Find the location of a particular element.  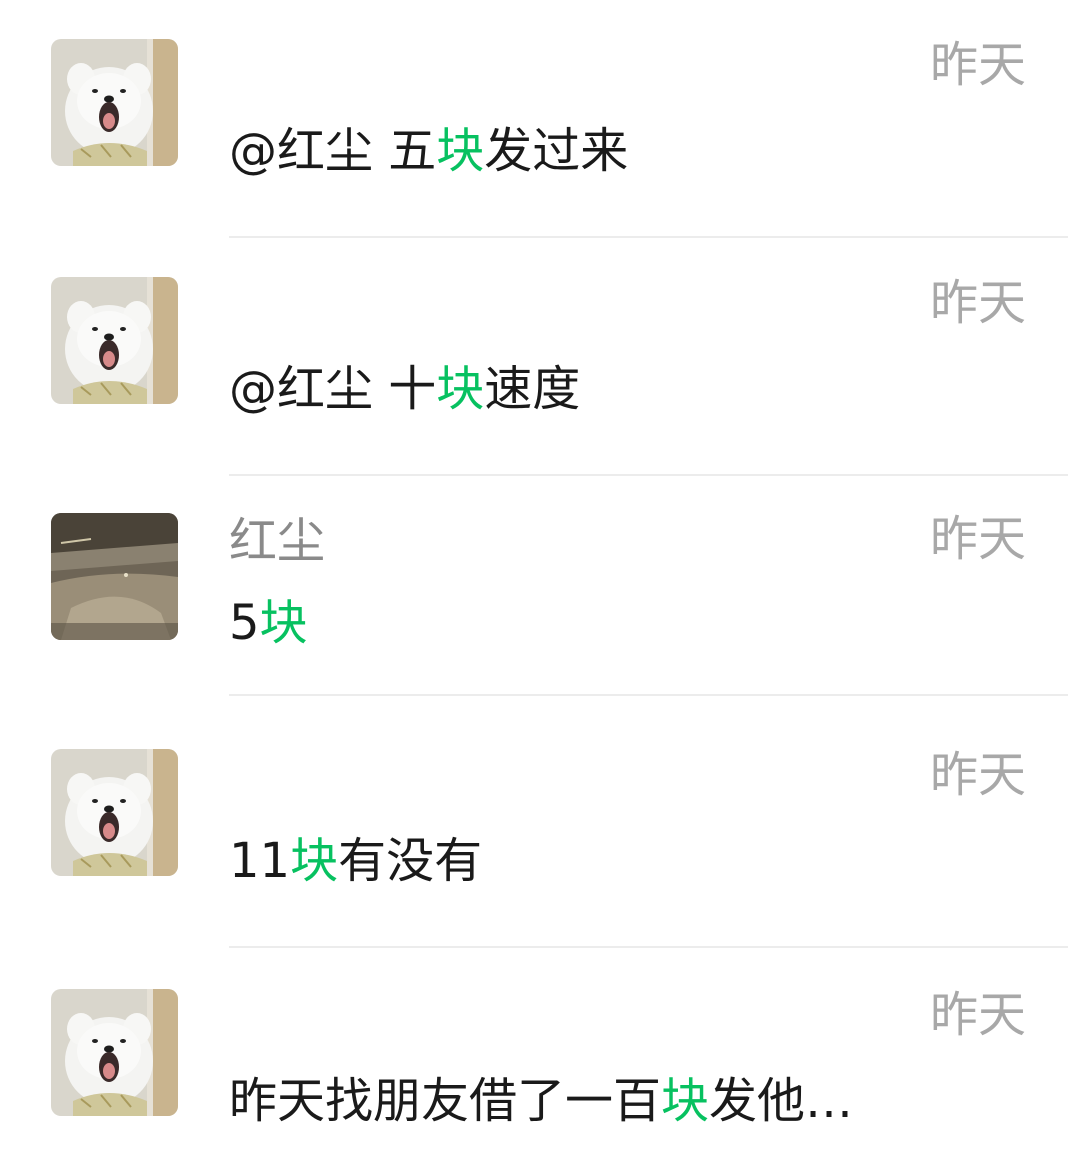

message-text: 11 is located at coordinates (260, 861).